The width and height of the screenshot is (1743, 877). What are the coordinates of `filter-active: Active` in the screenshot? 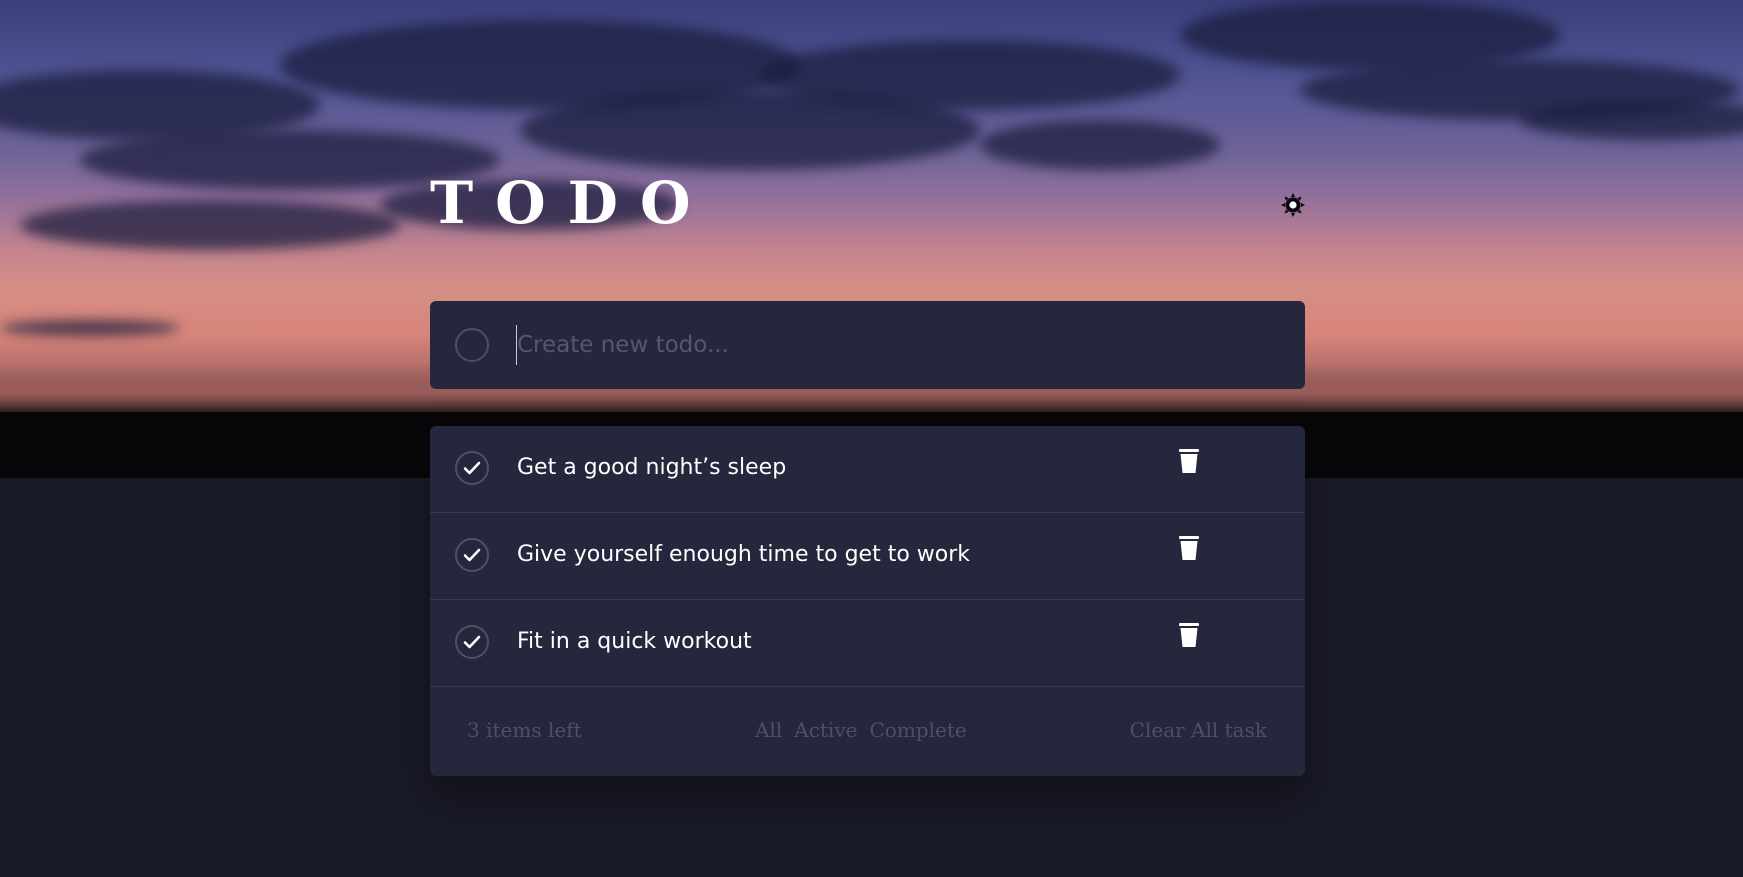 It's located at (825, 730).